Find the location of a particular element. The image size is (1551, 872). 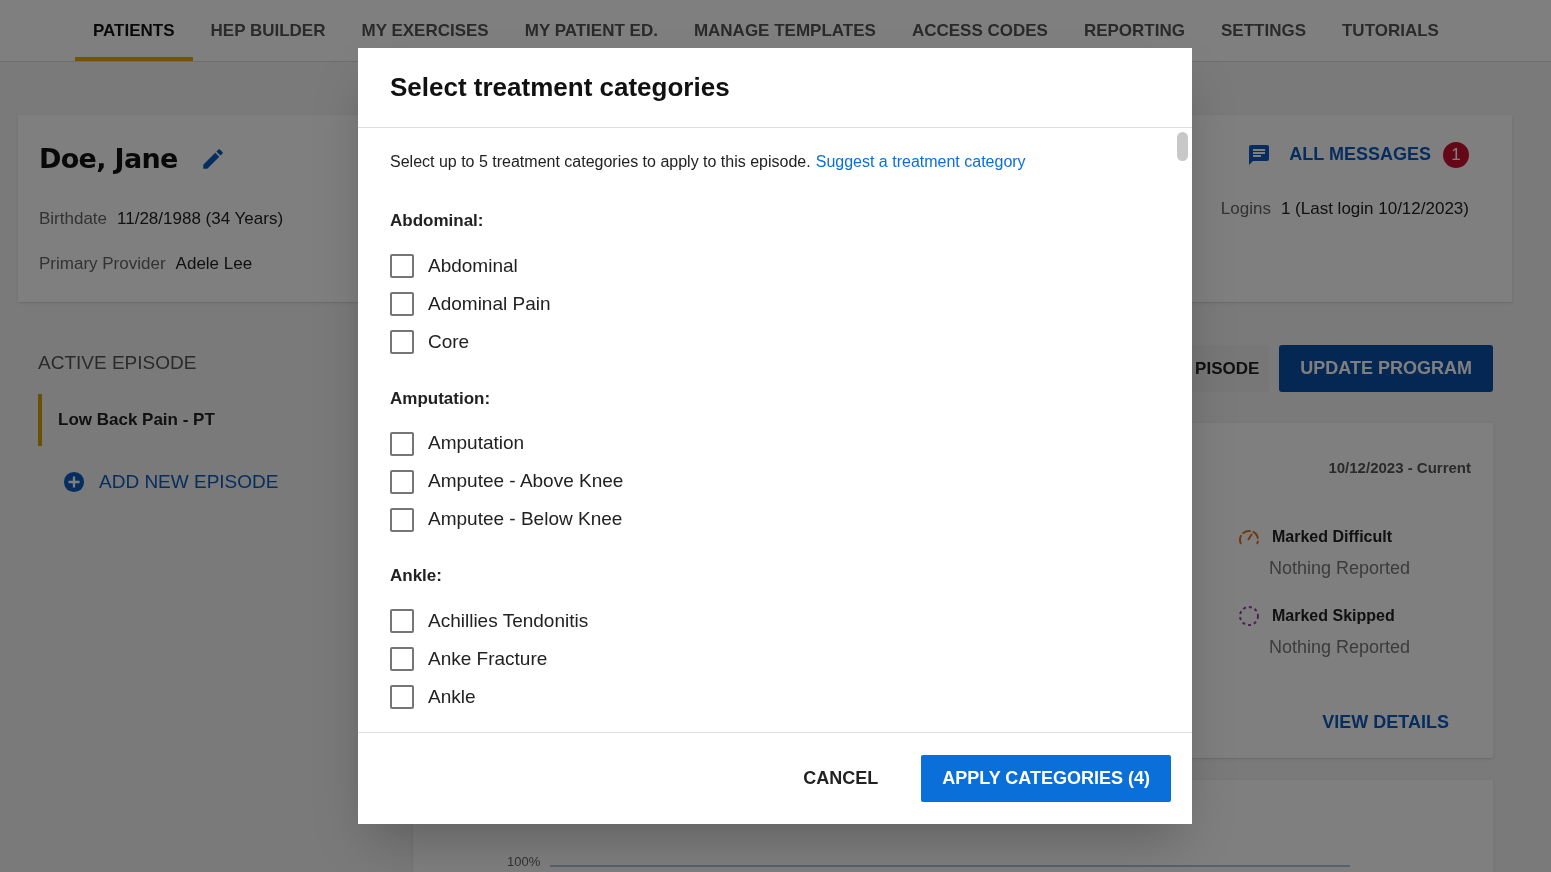

option-label: Achillies Tendonitis is located at coordinates (508, 620).